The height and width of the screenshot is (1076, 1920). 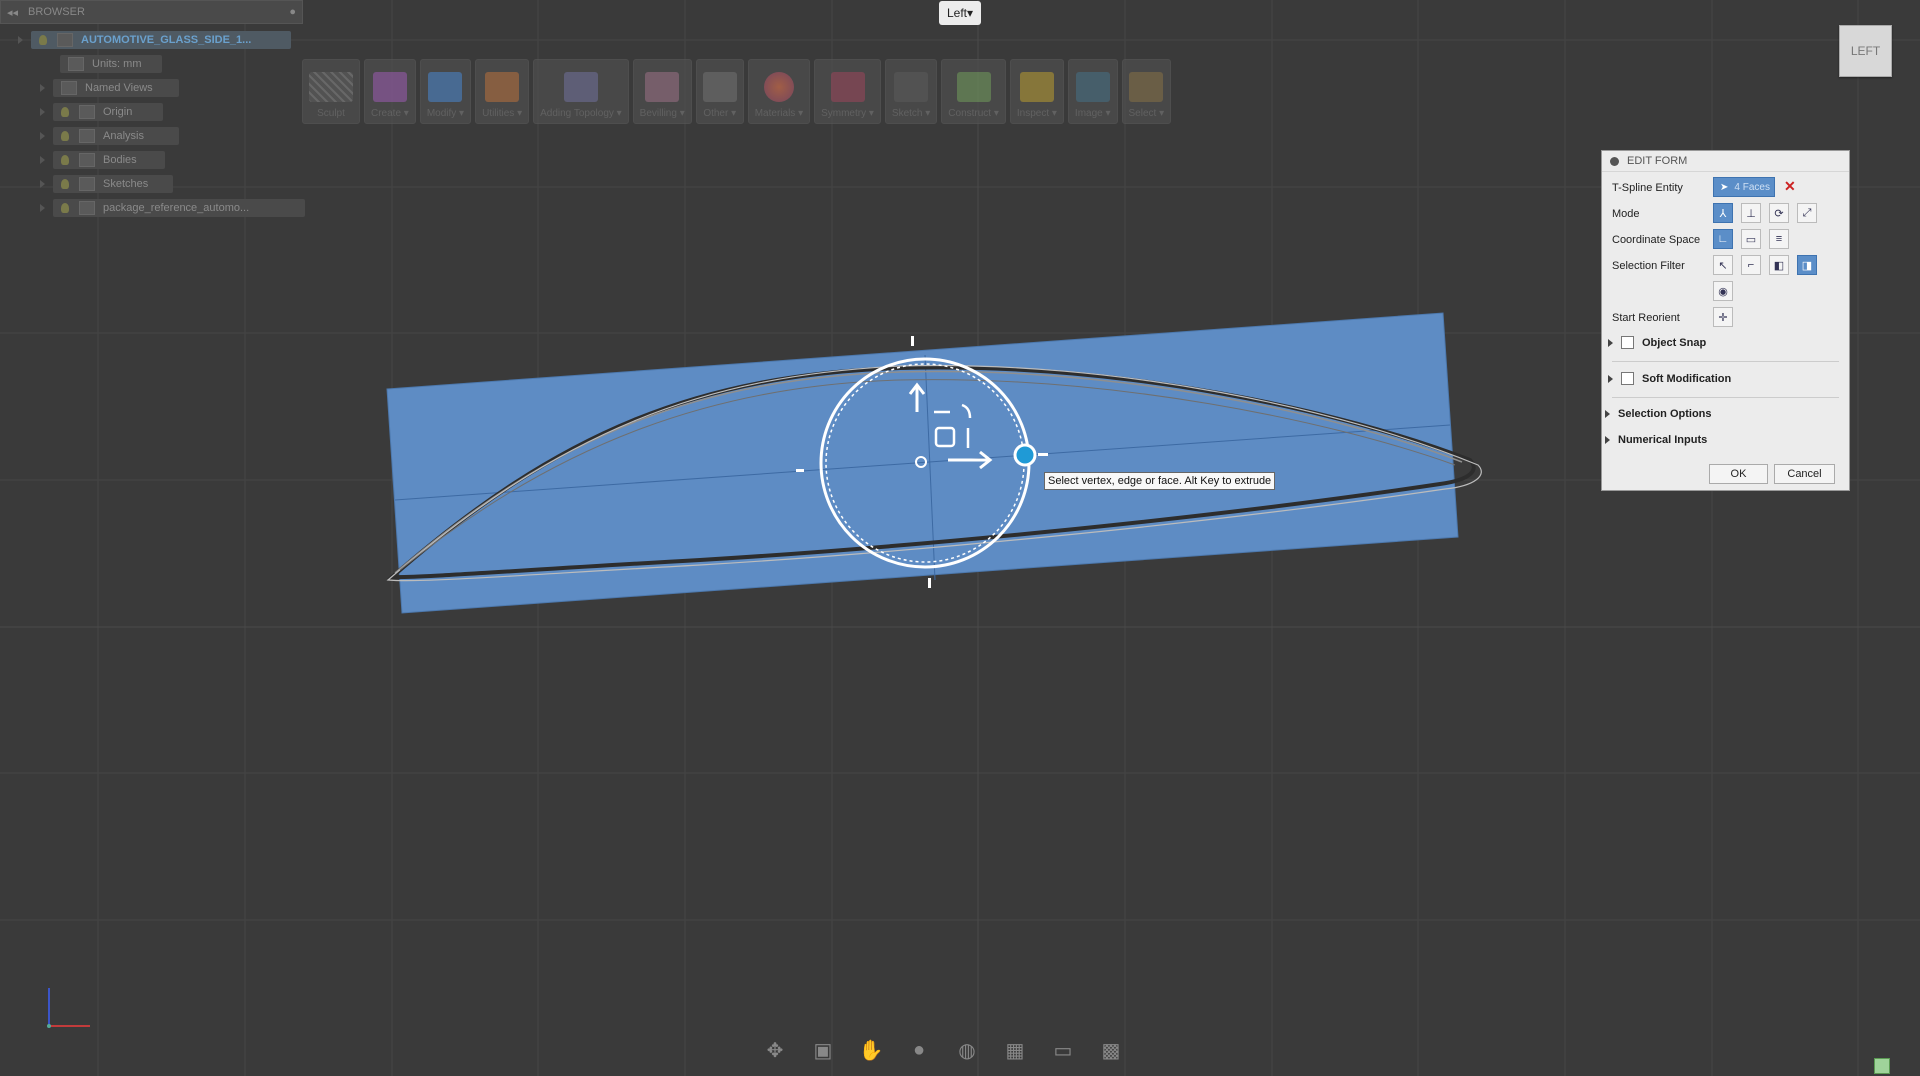 I want to click on toolbar-select: Select ▾, so click(x=1146, y=91).